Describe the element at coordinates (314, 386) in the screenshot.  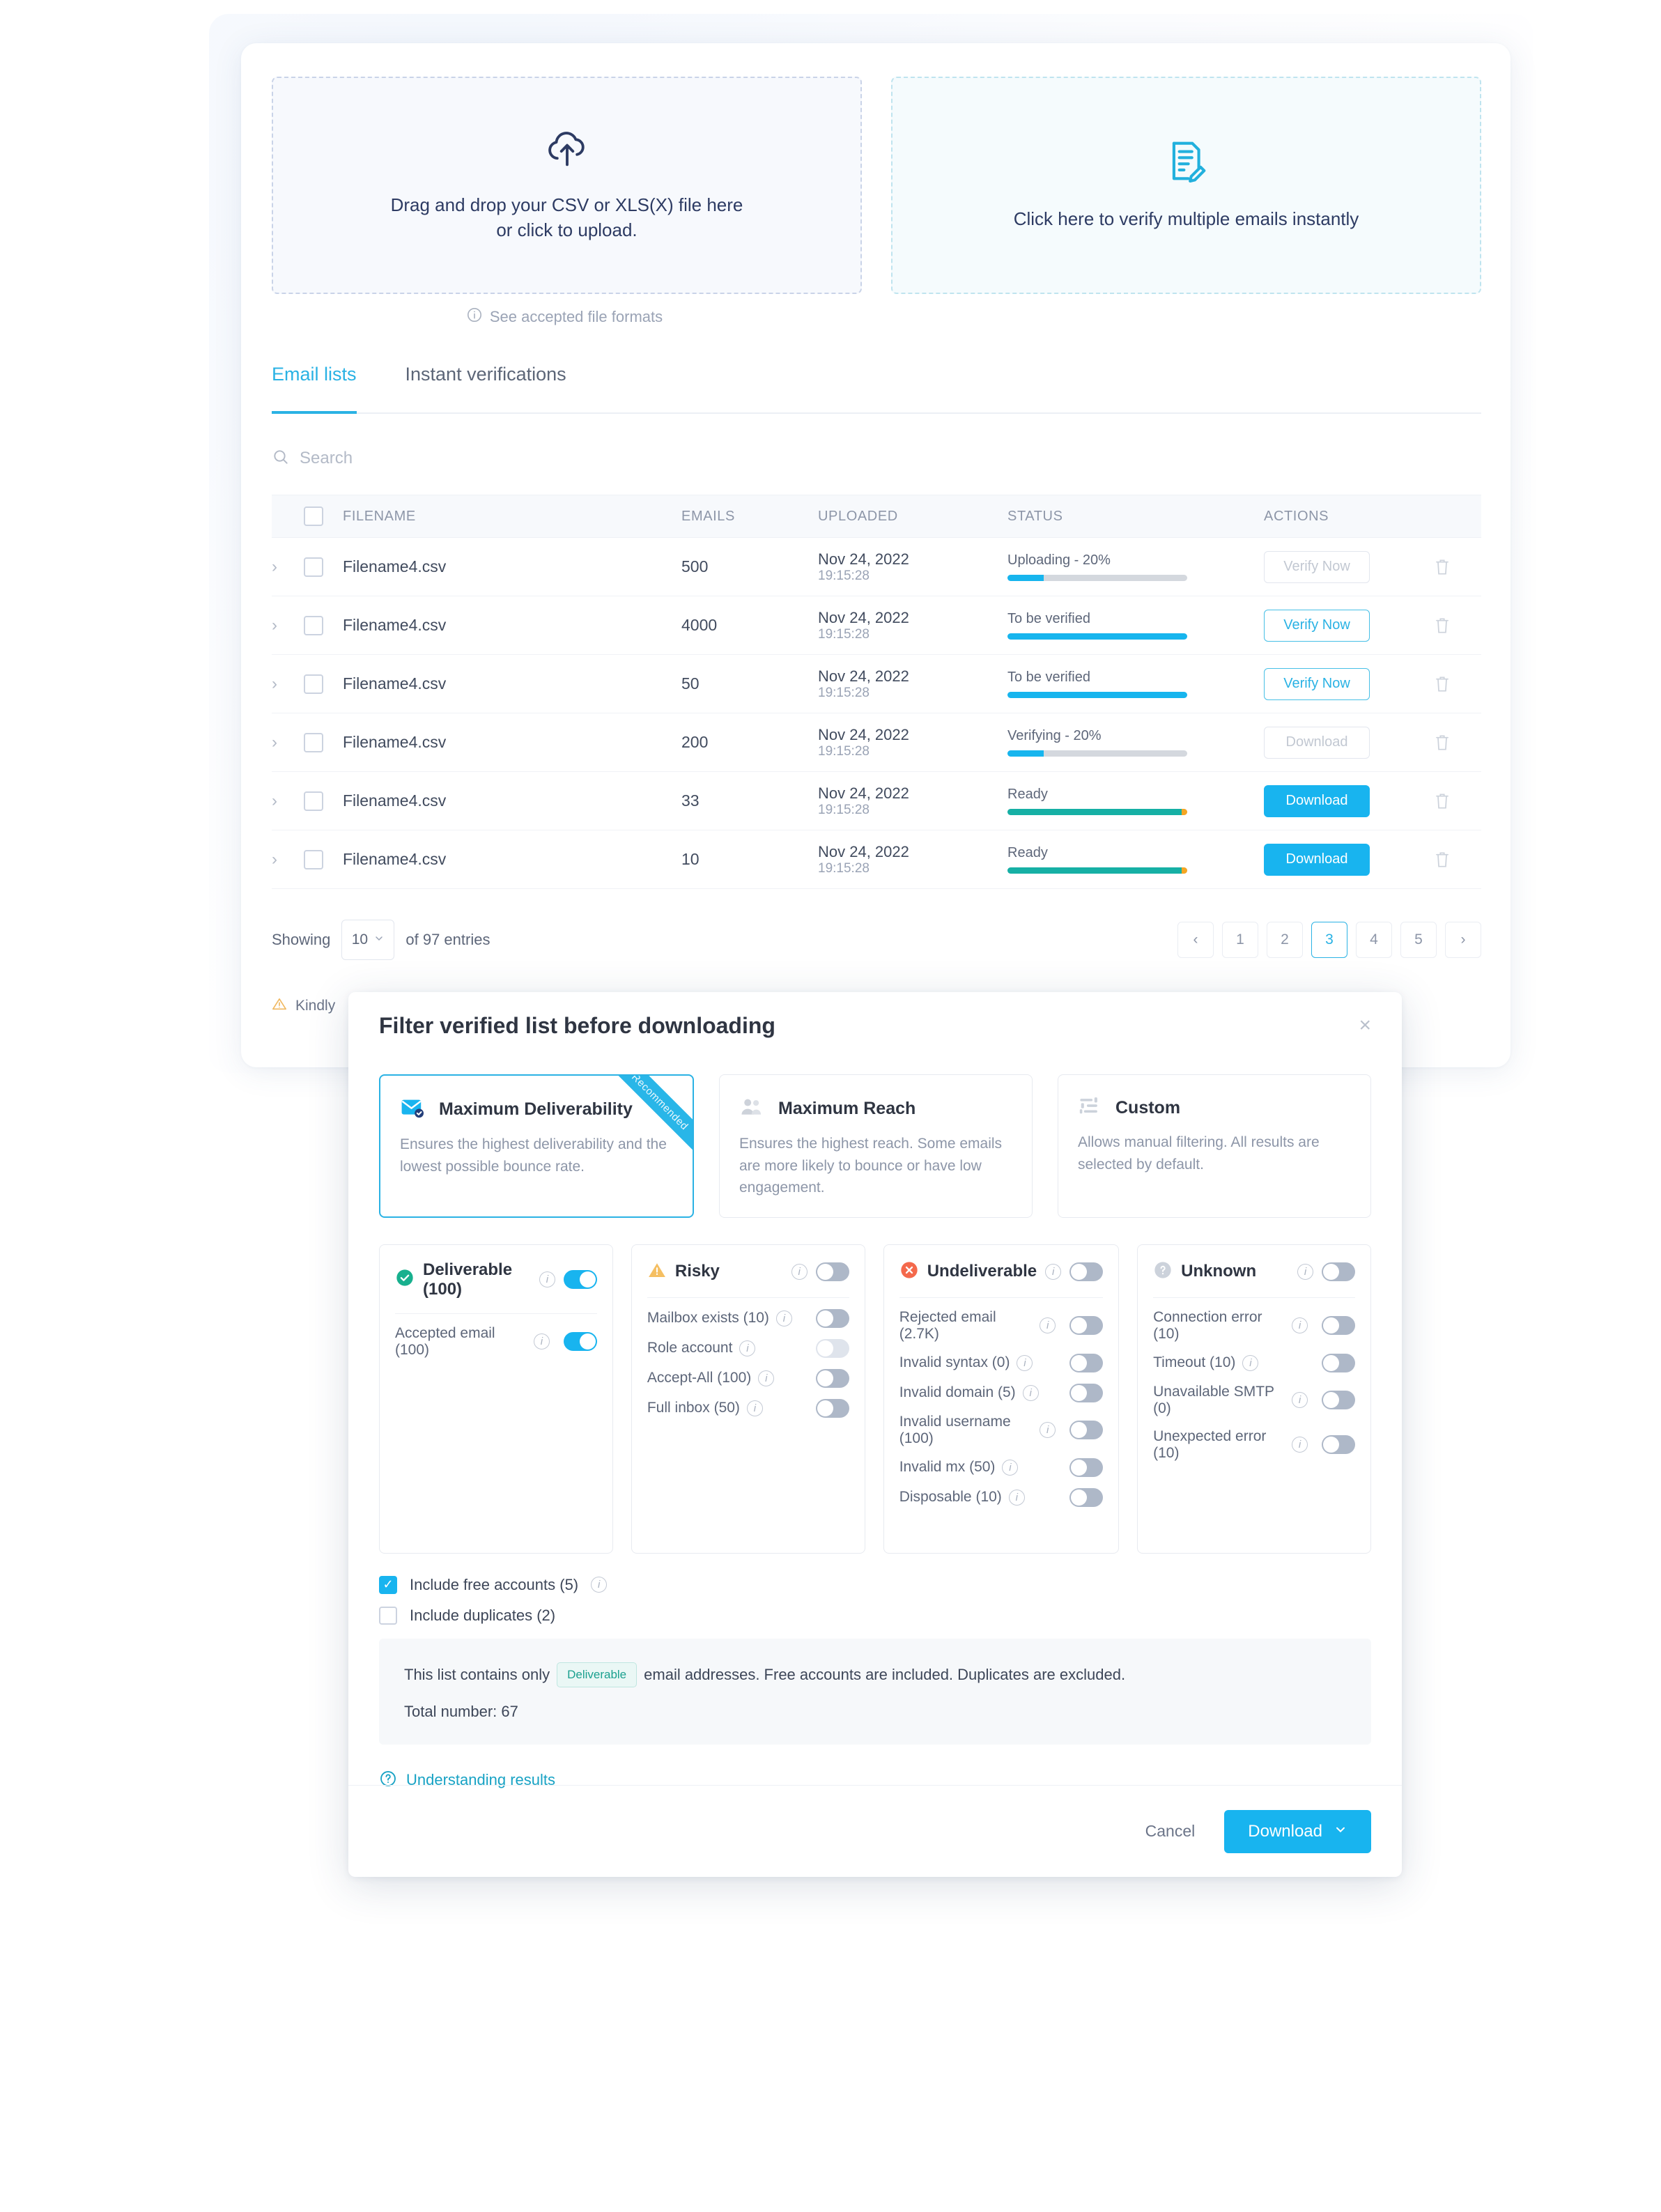
I see `tab-email-lists: Email lists` at that location.